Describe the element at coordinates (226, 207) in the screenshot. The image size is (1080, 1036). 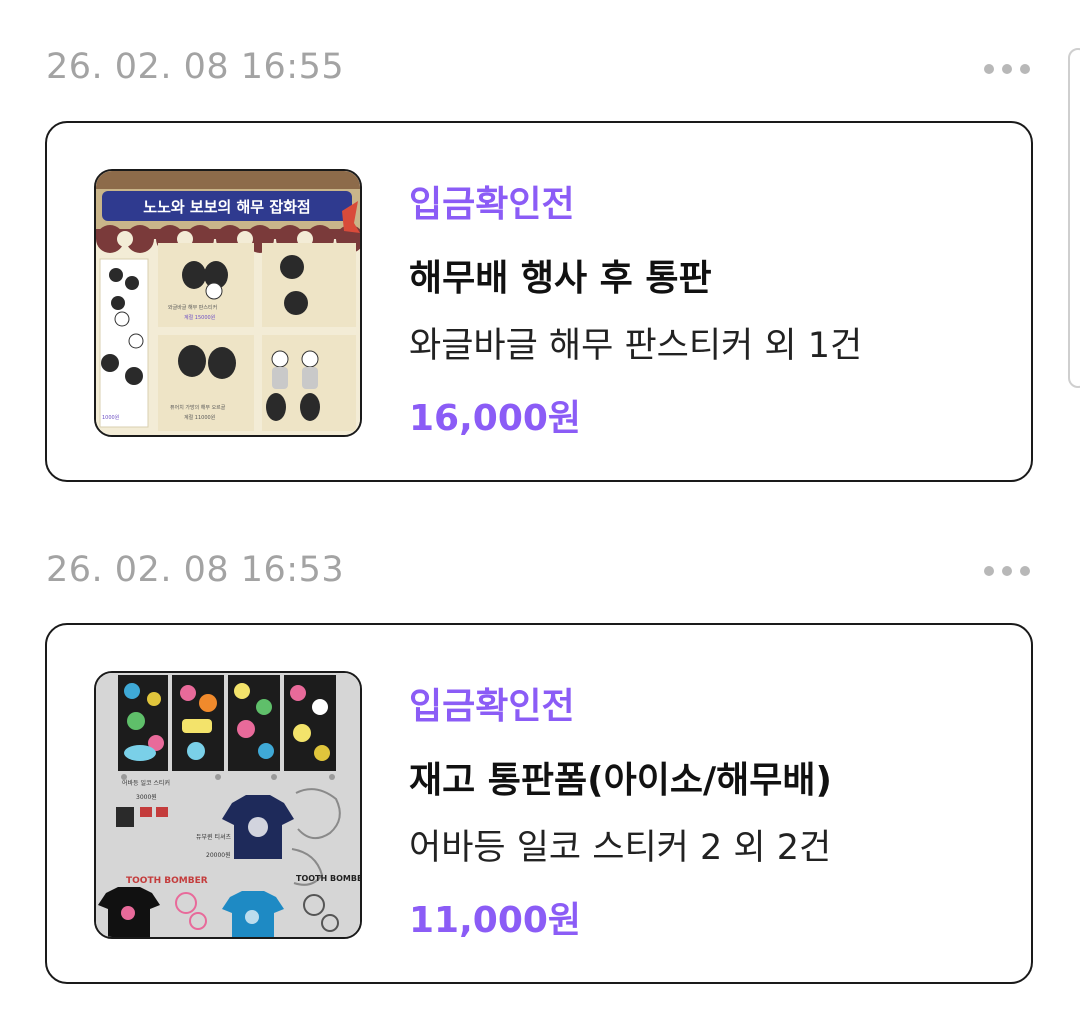
I see `thumbnail-banner: 노노와 보보의 해무 잡화점` at that location.